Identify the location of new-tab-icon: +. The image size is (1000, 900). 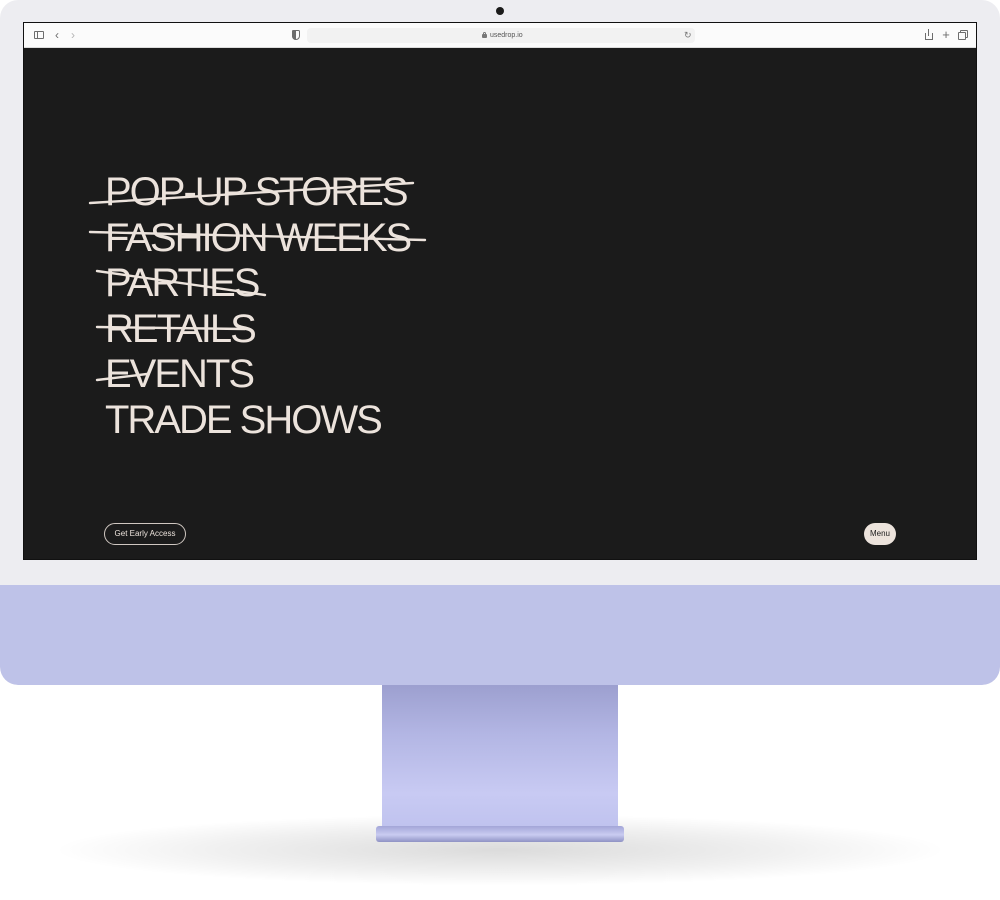
(946, 34).